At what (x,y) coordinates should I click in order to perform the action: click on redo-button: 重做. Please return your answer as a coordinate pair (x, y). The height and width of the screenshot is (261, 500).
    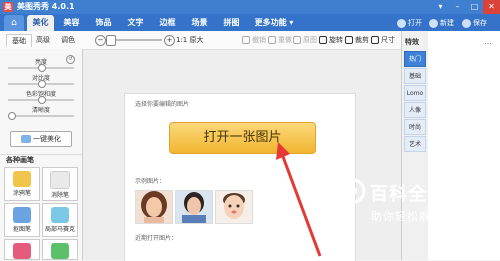
    Looking at the image, I should click on (280, 40).